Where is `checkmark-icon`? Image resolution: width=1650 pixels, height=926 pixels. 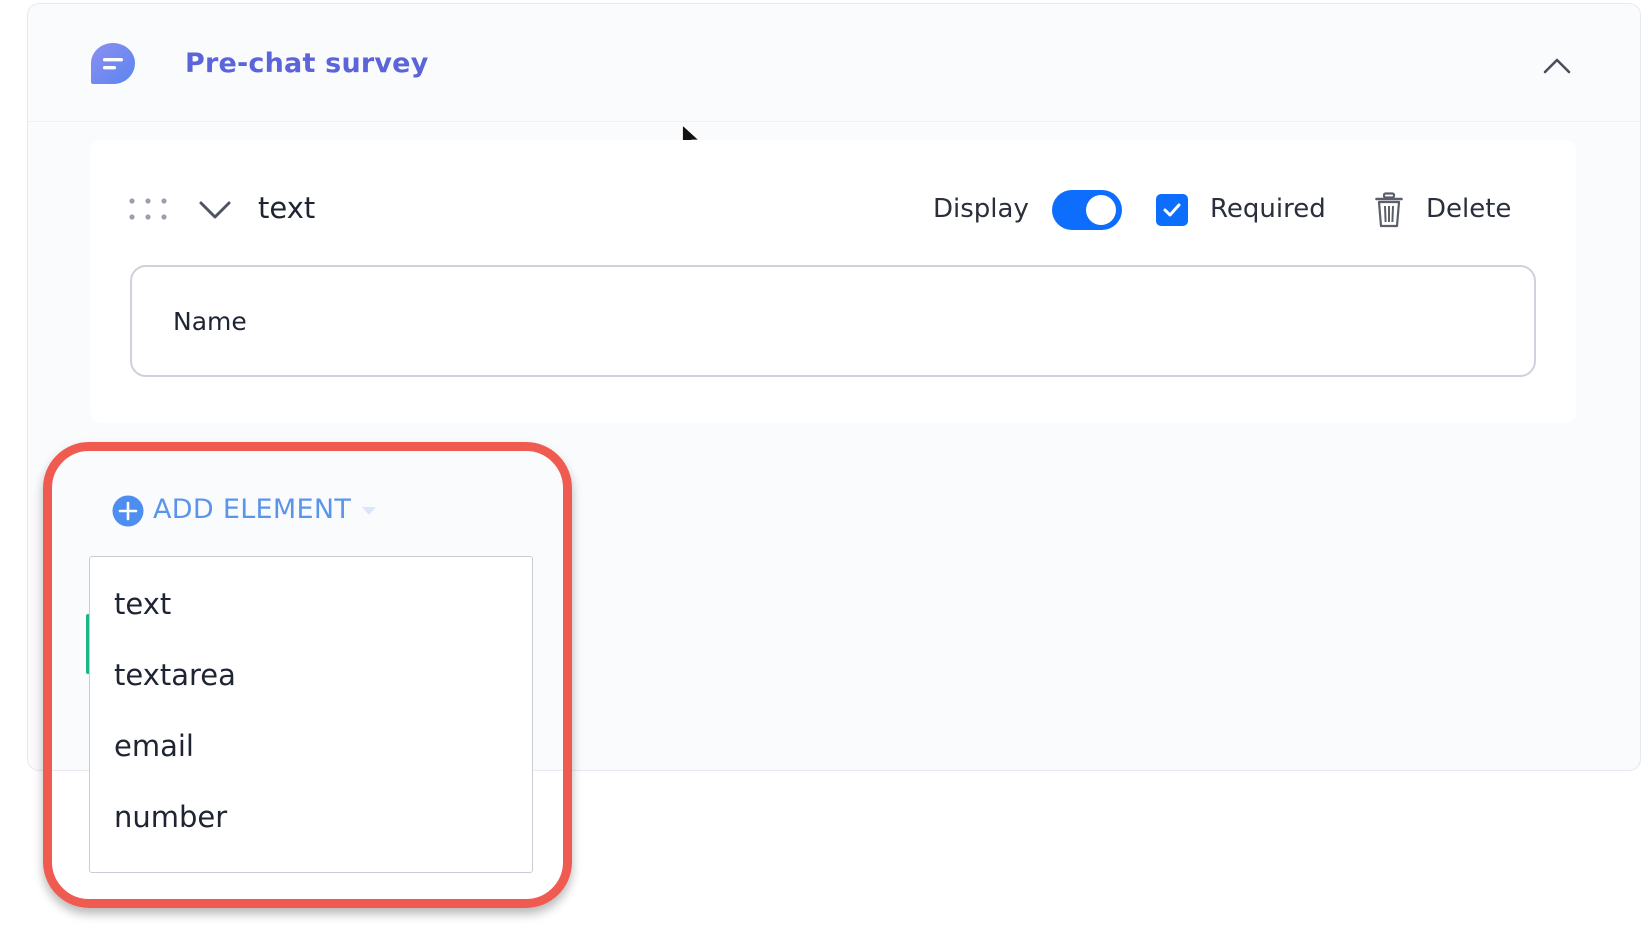 checkmark-icon is located at coordinates (1172, 210).